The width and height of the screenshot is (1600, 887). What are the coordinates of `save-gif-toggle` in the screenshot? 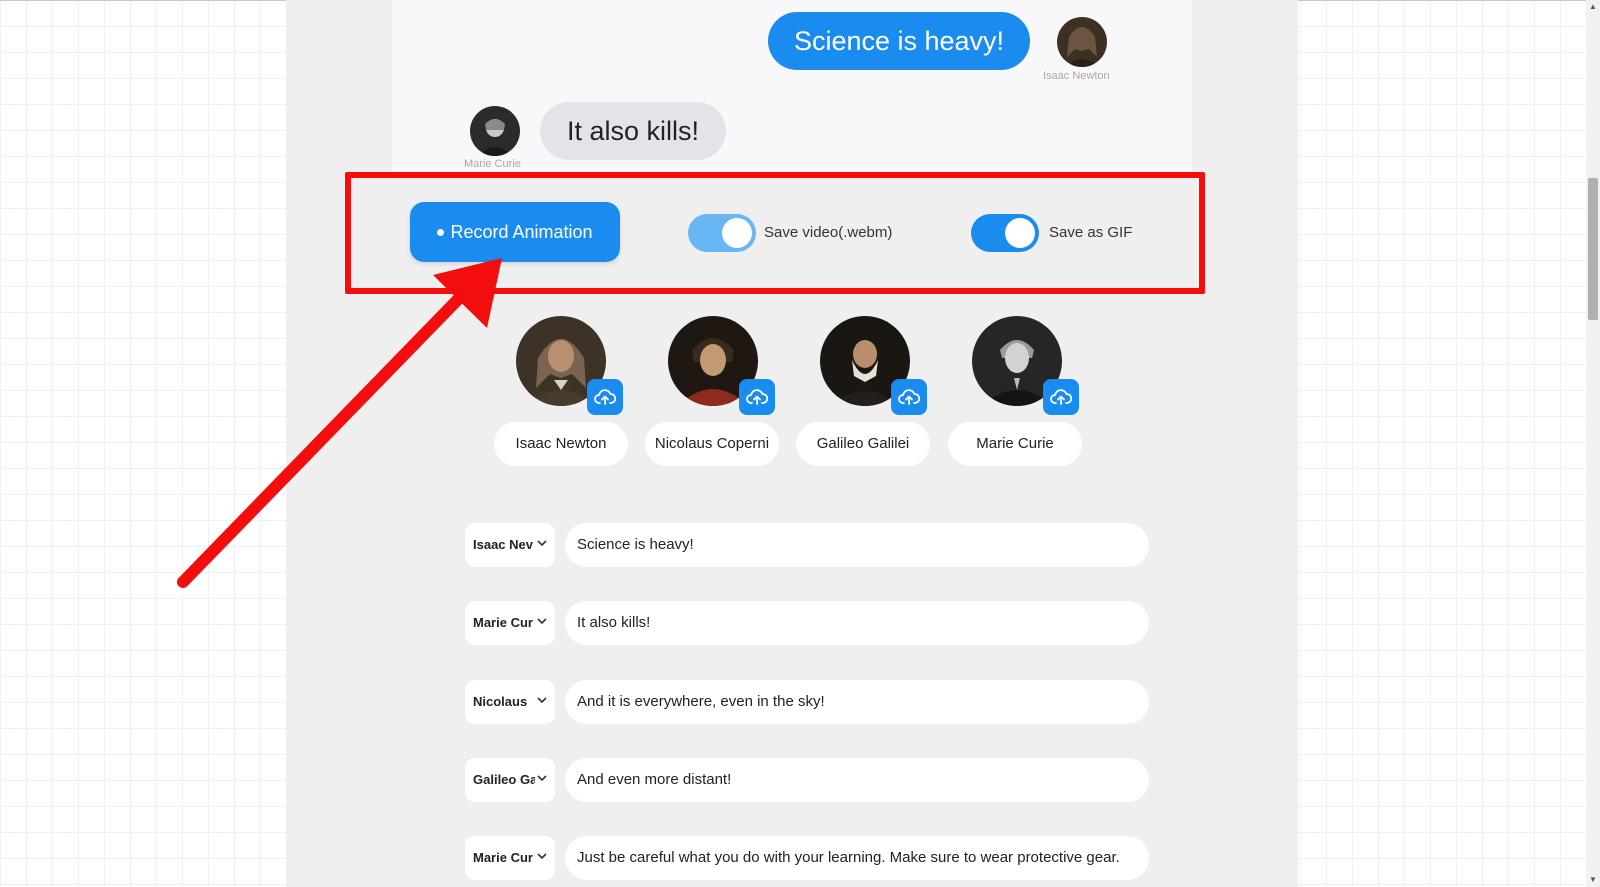 It's located at (1005, 233).